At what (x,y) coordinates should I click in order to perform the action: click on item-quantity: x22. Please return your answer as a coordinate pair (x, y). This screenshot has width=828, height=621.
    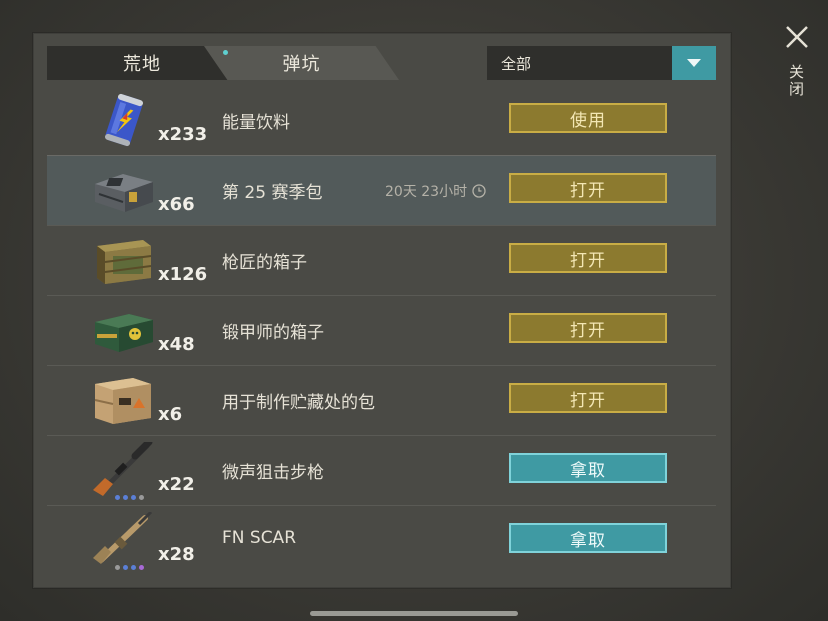
    Looking at the image, I should click on (176, 484).